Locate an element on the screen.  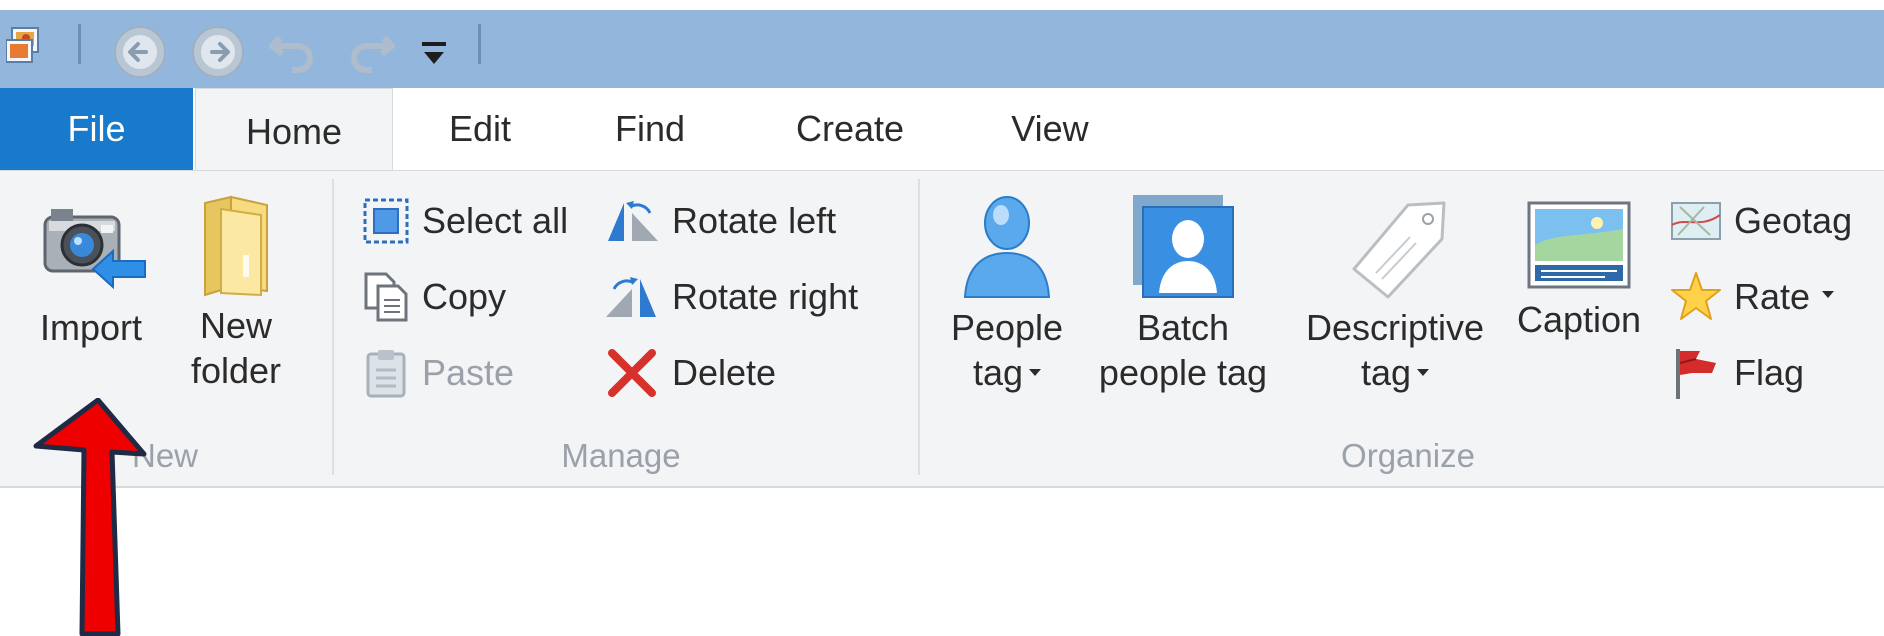
ribbon-tabs: File Home Edit Find Create View is located at coordinates (942, 131).